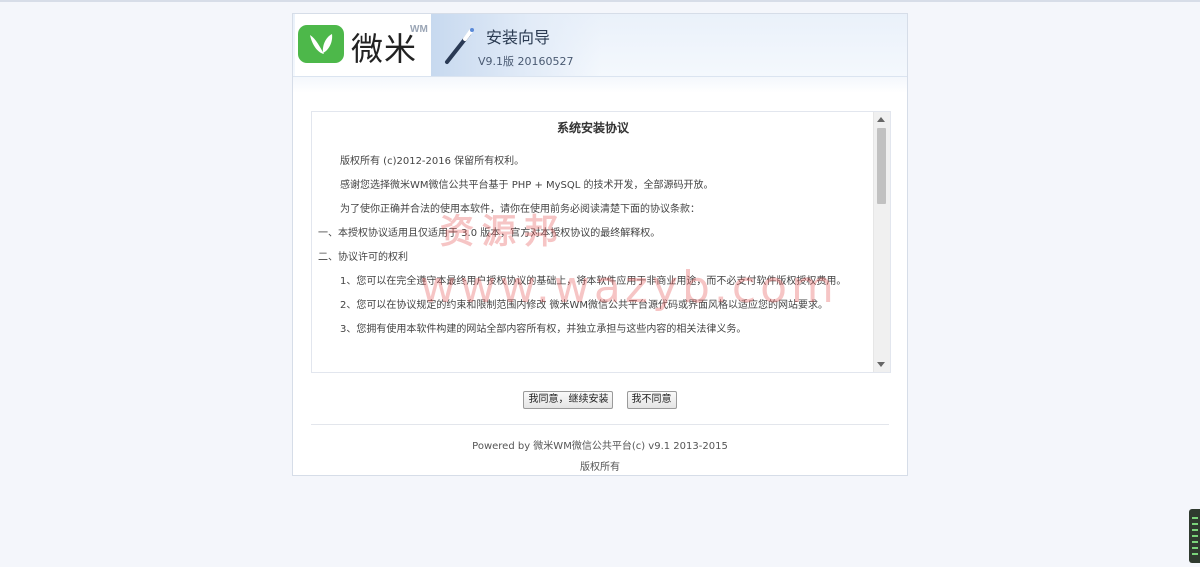 The width and height of the screenshot is (1200, 567). I want to click on scroll-up-arrow-icon, so click(881, 119).